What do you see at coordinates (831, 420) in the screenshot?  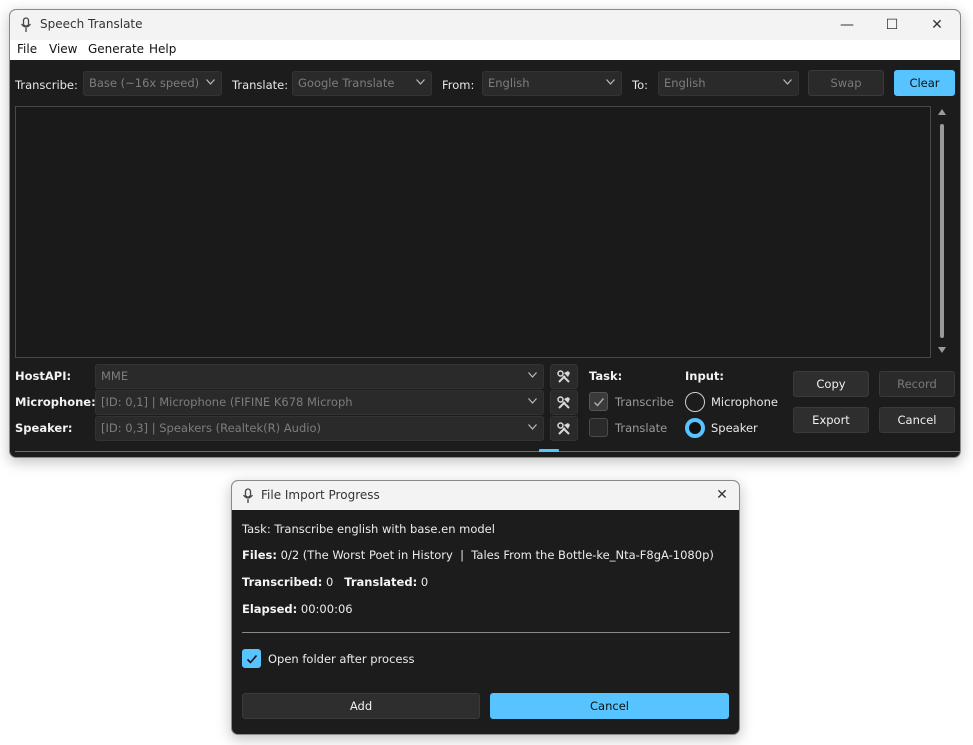 I see `export-button: Export` at bounding box center [831, 420].